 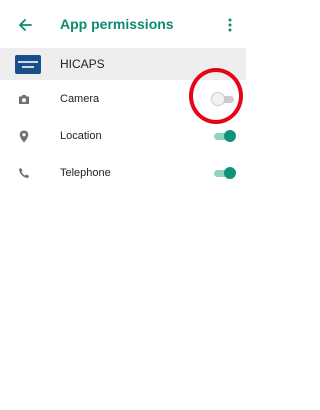 What do you see at coordinates (80, 99) in the screenshot?
I see `permission-label: Camera` at bounding box center [80, 99].